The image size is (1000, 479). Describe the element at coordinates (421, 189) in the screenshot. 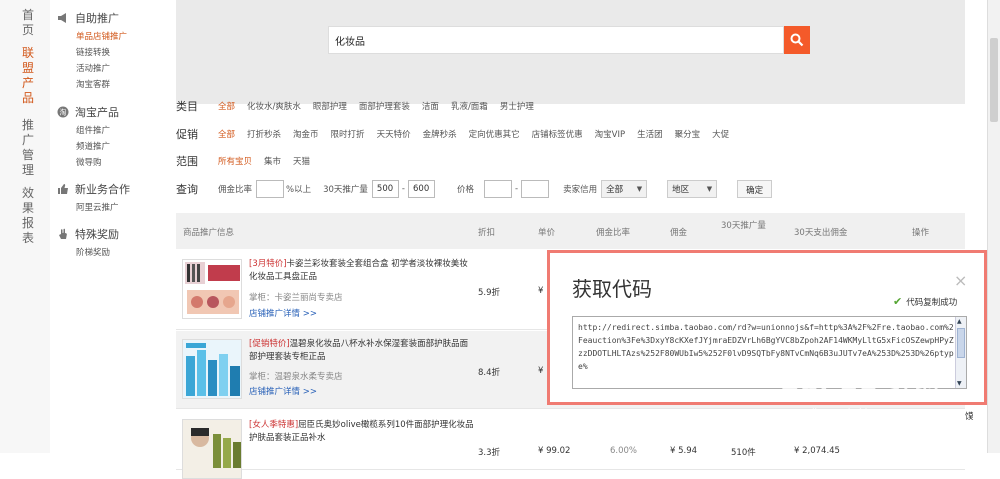

I see `volume-max-input: 600` at that location.